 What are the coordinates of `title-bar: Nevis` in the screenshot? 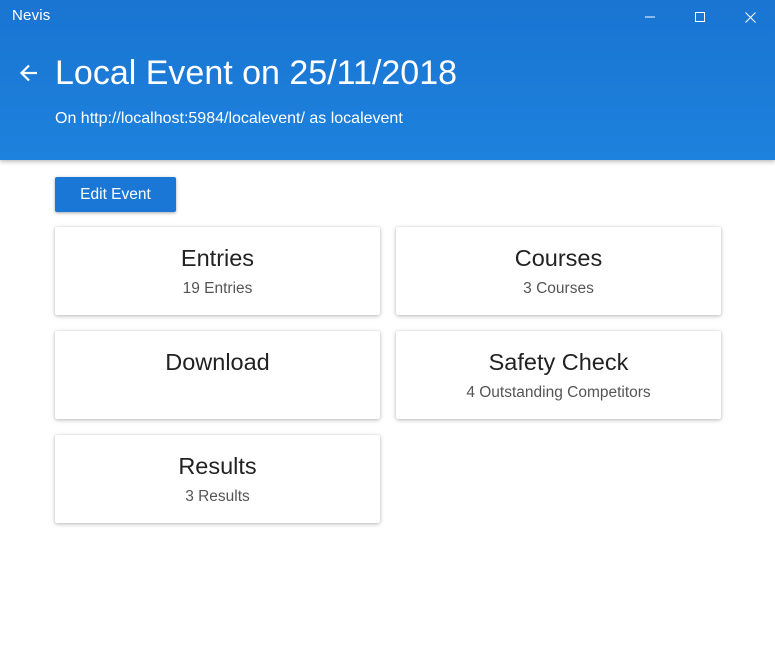 It's located at (387, 17).